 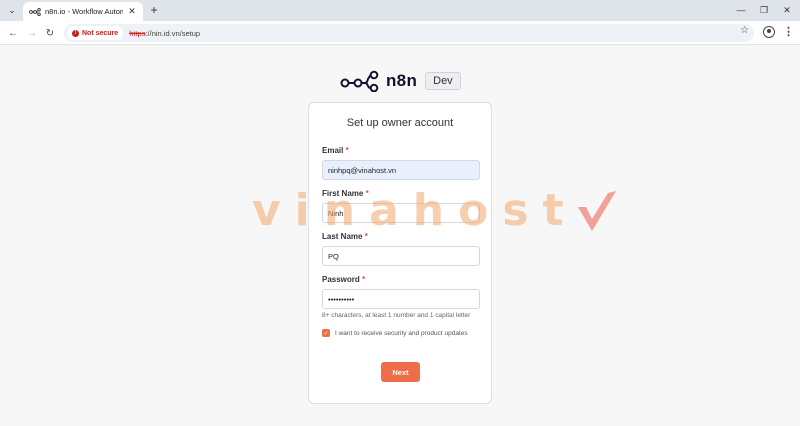 I want to click on n8n-logo: n8n Dev, so click(x=400, y=81).